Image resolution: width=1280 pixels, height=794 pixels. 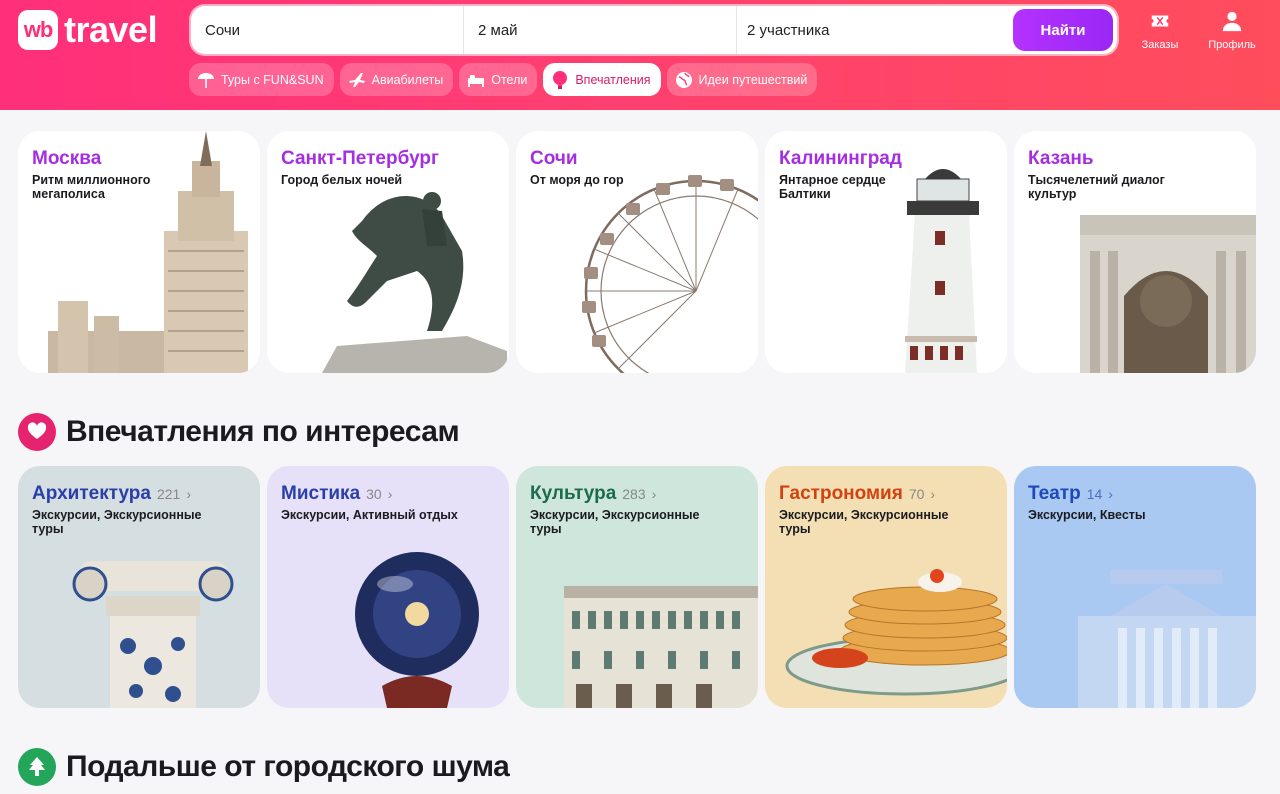 What do you see at coordinates (37, 767) in the screenshot?
I see `tree-icon` at bounding box center [37, 767].